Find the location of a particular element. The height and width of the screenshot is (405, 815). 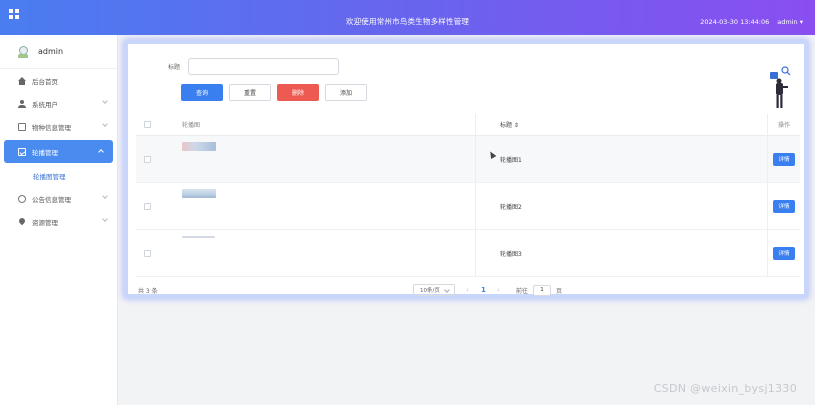

total-count: 共 3 条 is located at coordinates (148, 291).